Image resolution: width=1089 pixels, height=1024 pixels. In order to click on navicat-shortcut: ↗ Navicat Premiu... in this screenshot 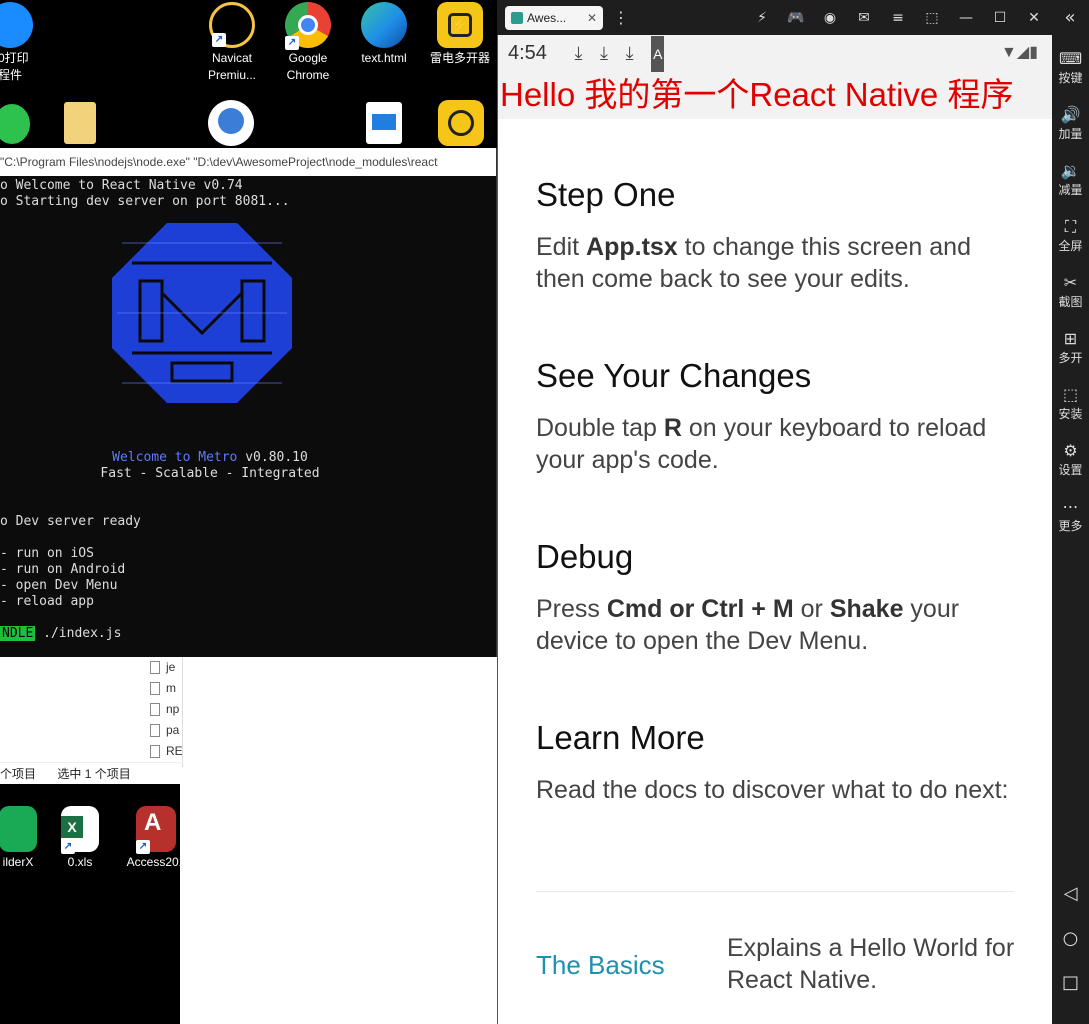, I will do `click(232, 43)`.